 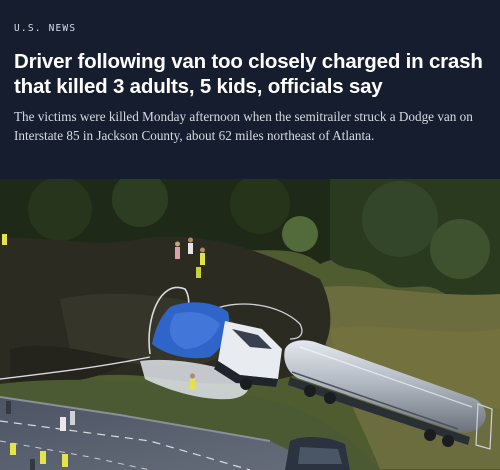 I want to click on section-label: U.S. NEWS, so click(x=250, y=30).